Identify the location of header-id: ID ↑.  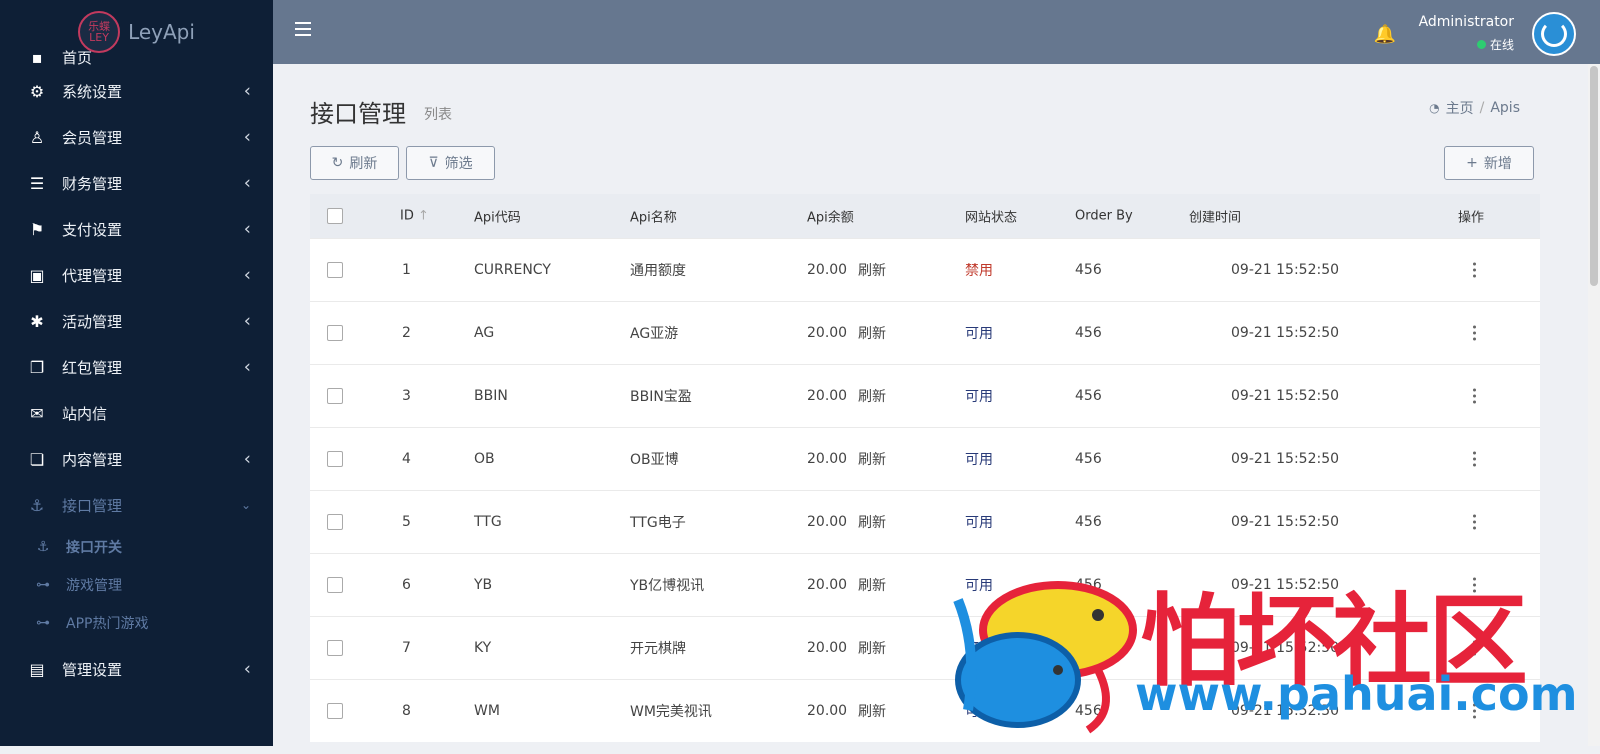
(414, 216).